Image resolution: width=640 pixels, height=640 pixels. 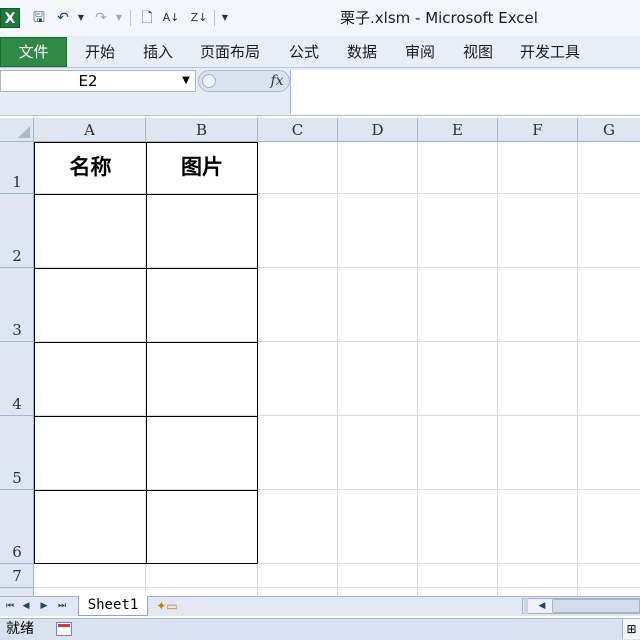 I want to click on tab-home: 开始, so click(x=100, y=52).